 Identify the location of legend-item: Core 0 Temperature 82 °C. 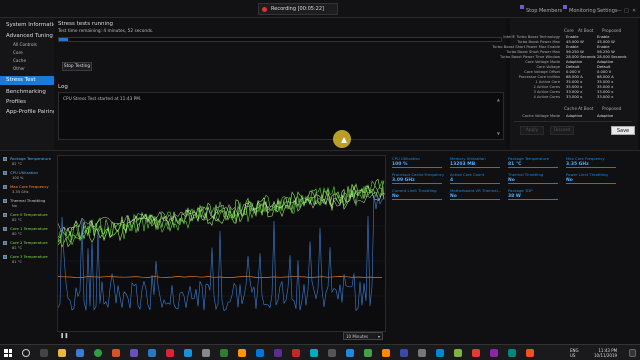
(29, 219).